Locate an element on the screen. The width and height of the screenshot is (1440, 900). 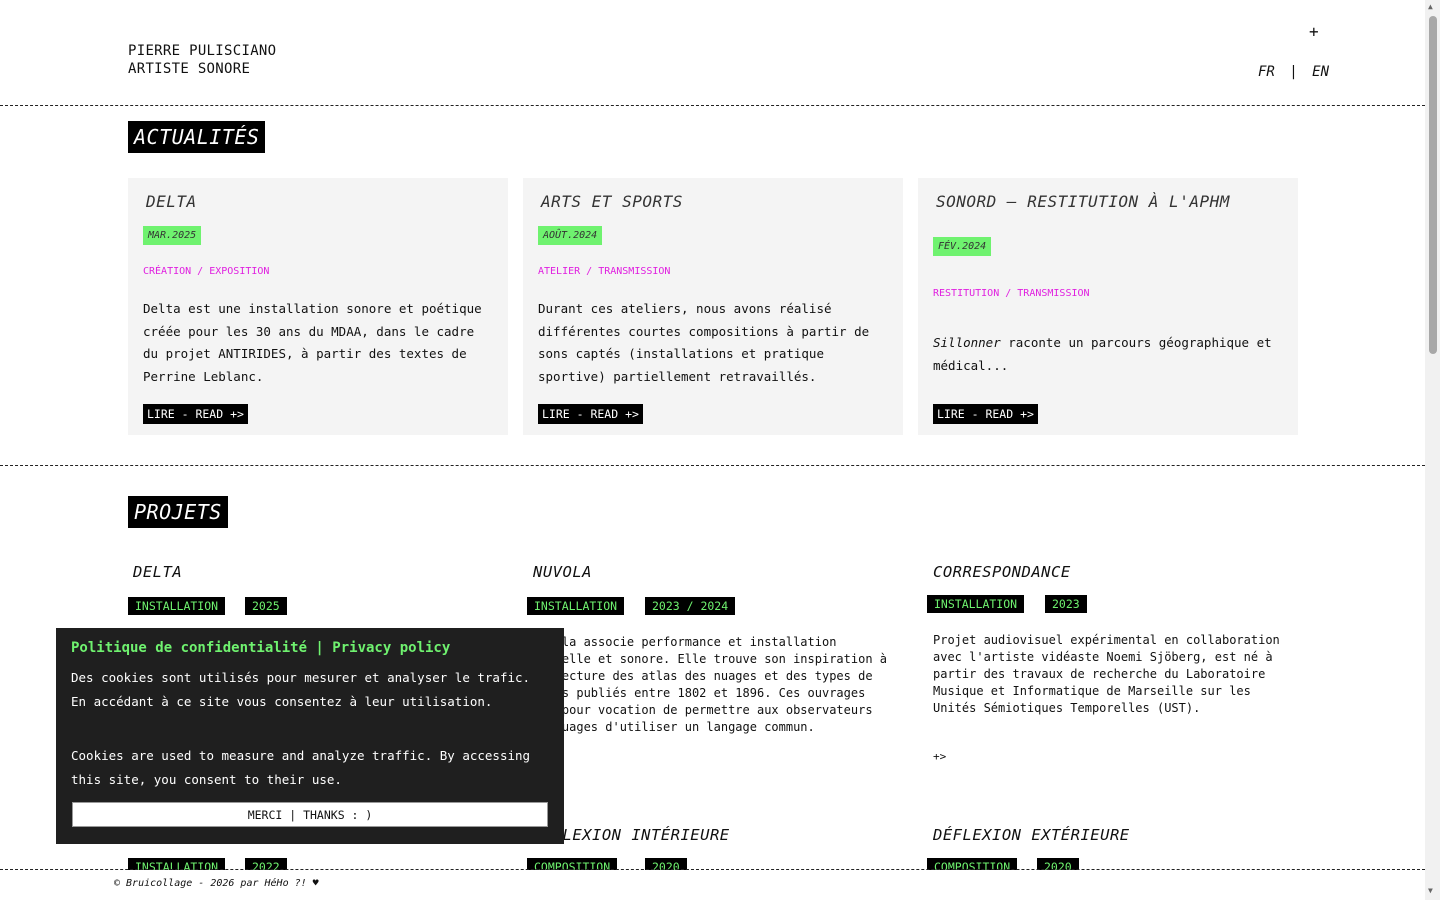
news-card-title: ARTS ET SPORTS is located at coordinates (612, 201).